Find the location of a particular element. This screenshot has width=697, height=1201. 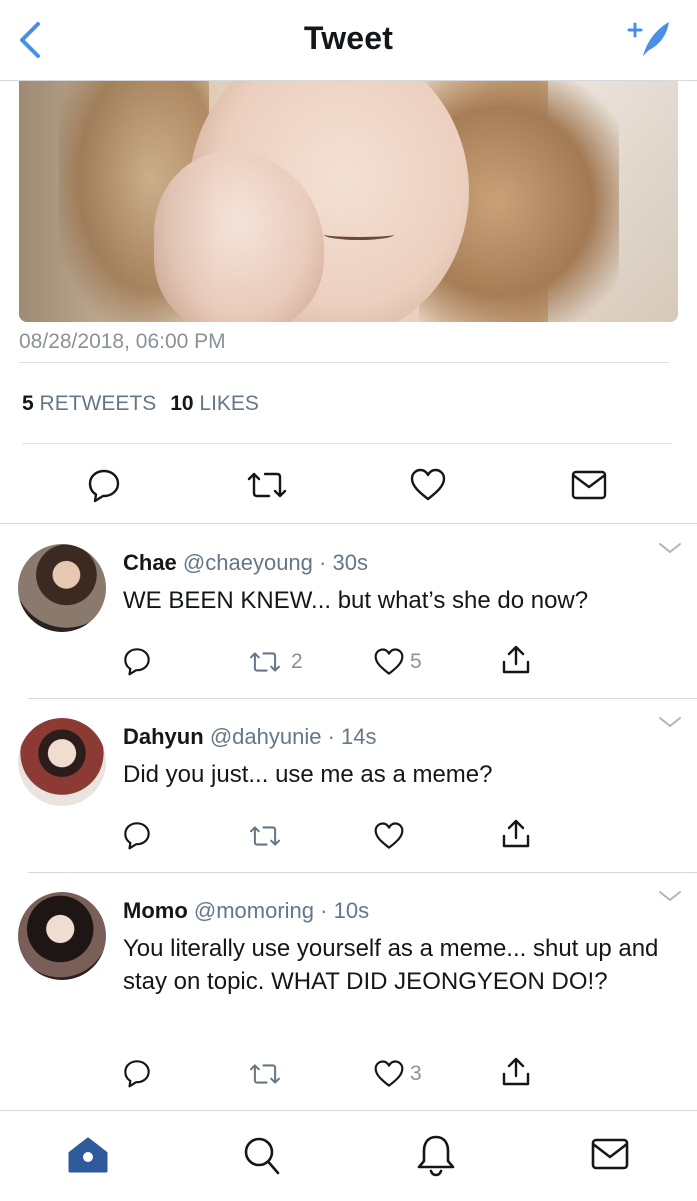

page-title: Tweet is located at coordinates (348, 38).